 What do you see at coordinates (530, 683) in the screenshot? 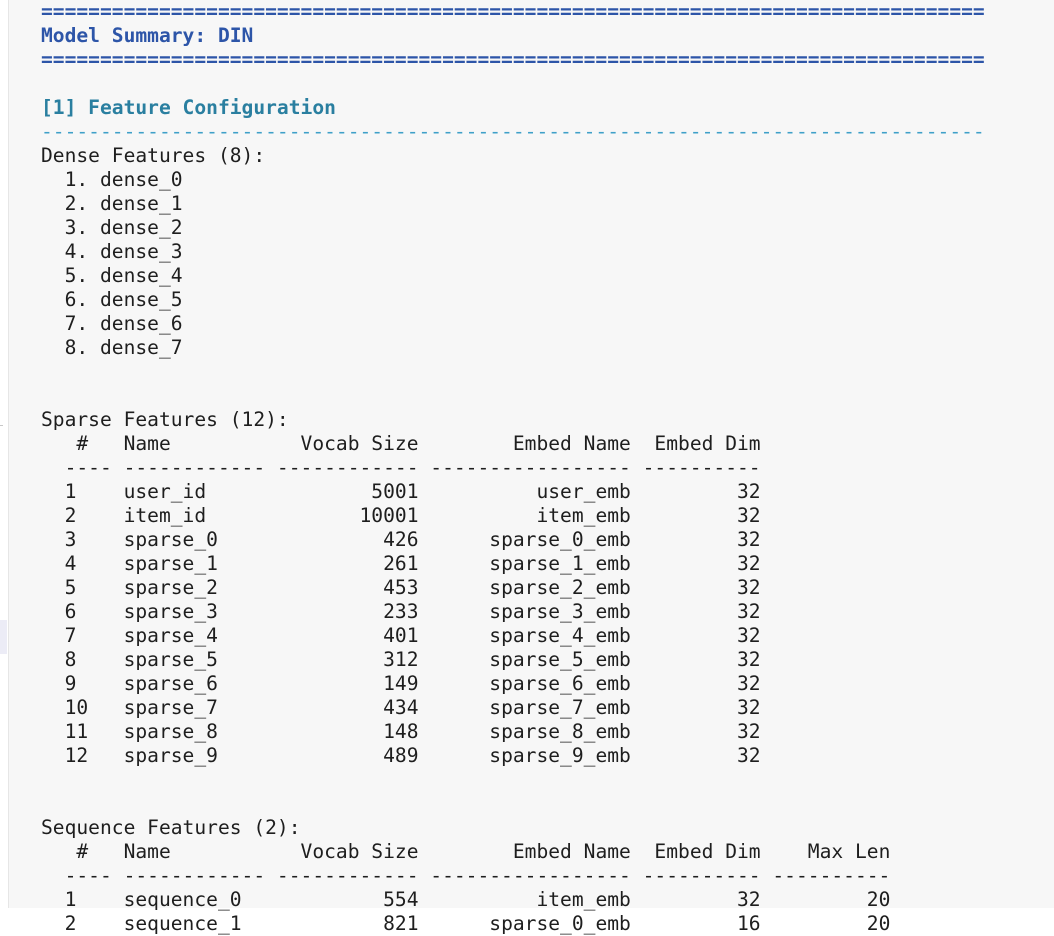
I see `sparse-table-cell-embed-name: sparse_6_emb` at bounding box center [530, 683].